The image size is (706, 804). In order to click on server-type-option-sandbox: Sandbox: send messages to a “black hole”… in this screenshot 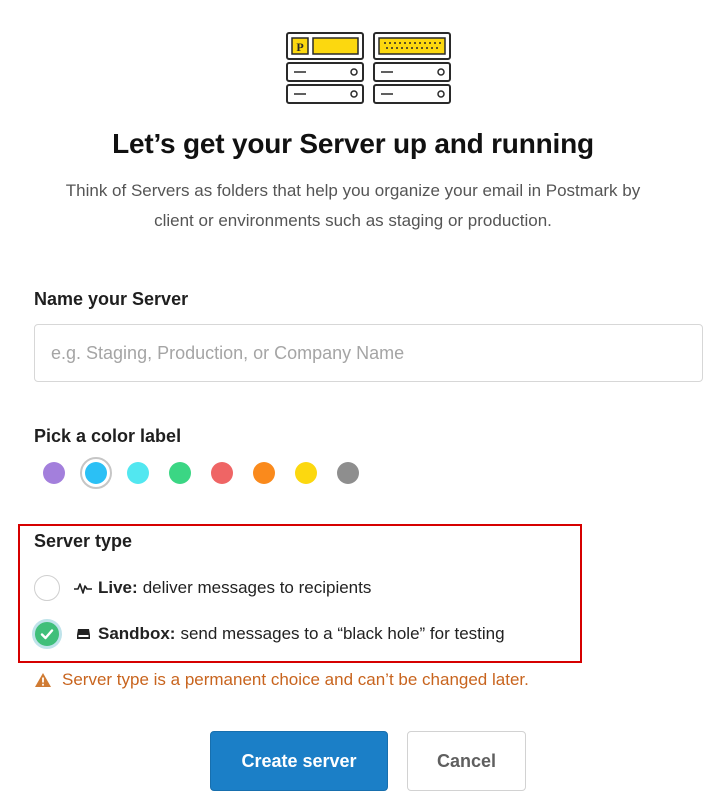, I will do `click(268, 634)`.